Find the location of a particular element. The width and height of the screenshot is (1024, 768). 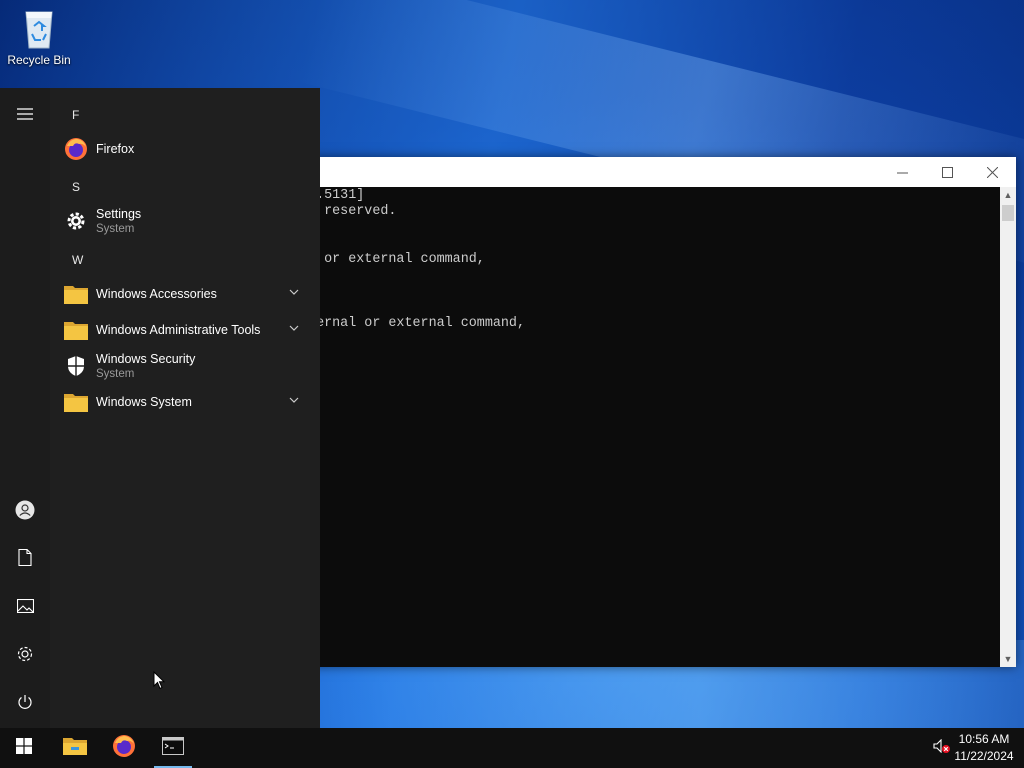

expand-menu-button is located at coordinates (25, 116).